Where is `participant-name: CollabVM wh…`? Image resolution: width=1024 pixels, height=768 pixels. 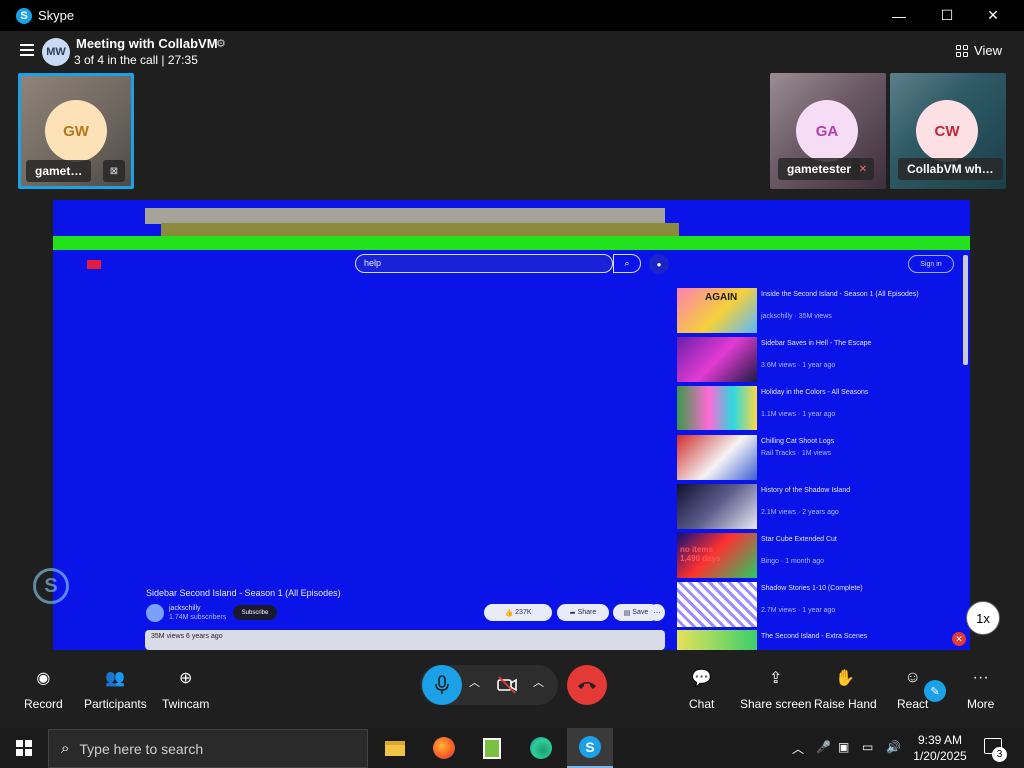
participant-name: CollabVM wh… is located at coordinates (950, 169).